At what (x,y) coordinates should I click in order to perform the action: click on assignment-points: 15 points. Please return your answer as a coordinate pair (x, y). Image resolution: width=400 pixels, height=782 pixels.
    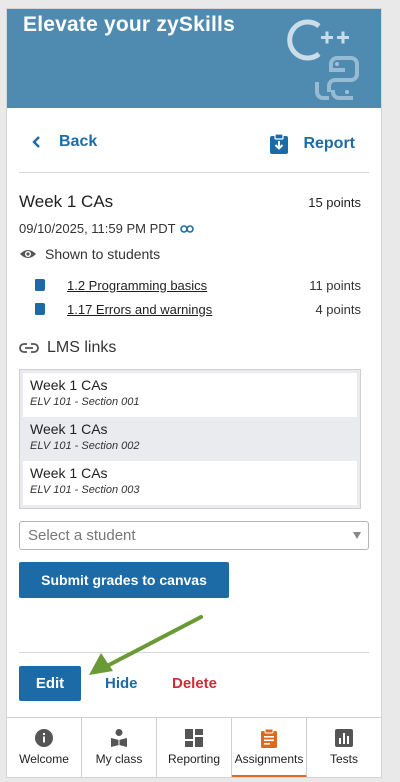
    Looking at the image, I should click on (334, 202).